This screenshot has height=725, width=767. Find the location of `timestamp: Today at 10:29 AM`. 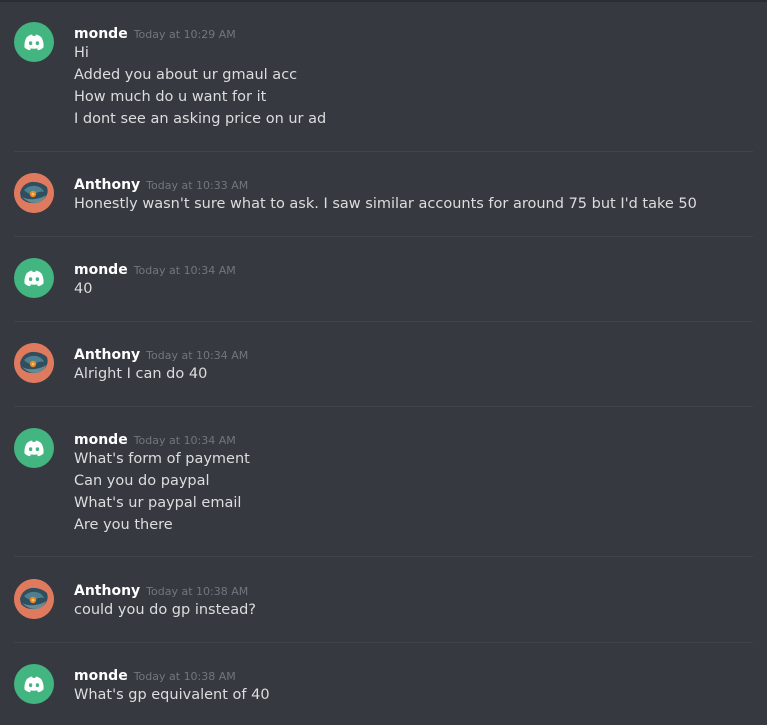

timestamp: Today at 10:29 AM is located at coordinates (184, 34).